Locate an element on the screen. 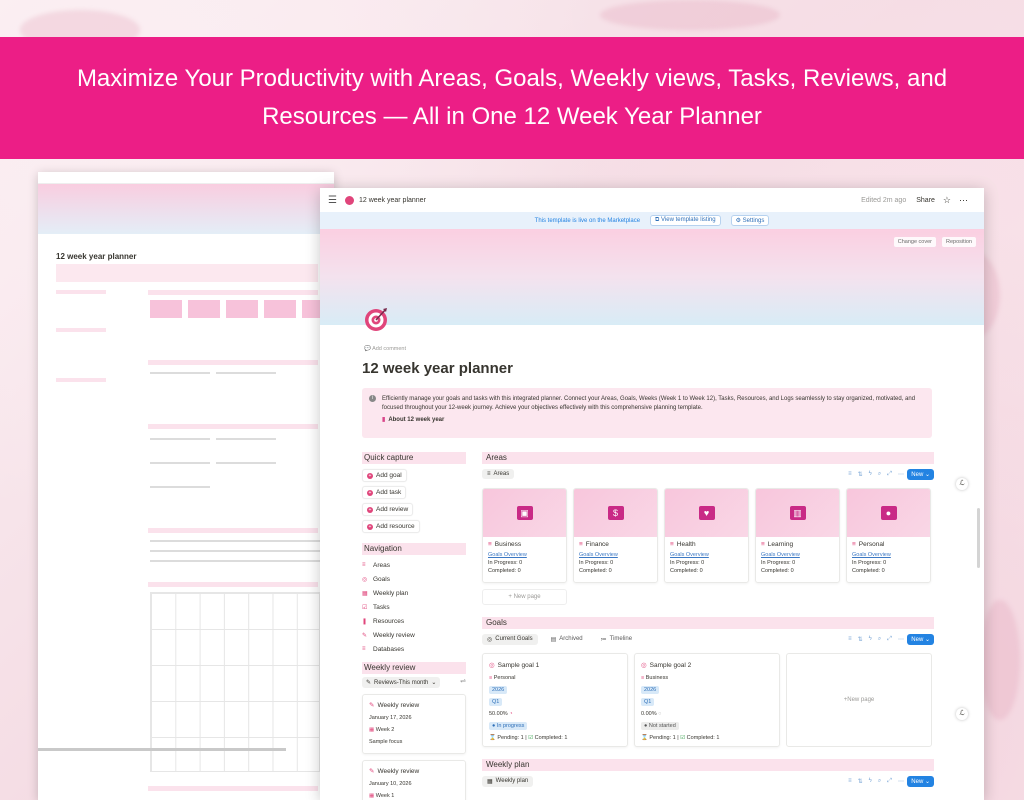 This screenshot has height=800, width=1024. timeline-icon: ≔ is located at coordinates (603, 639).